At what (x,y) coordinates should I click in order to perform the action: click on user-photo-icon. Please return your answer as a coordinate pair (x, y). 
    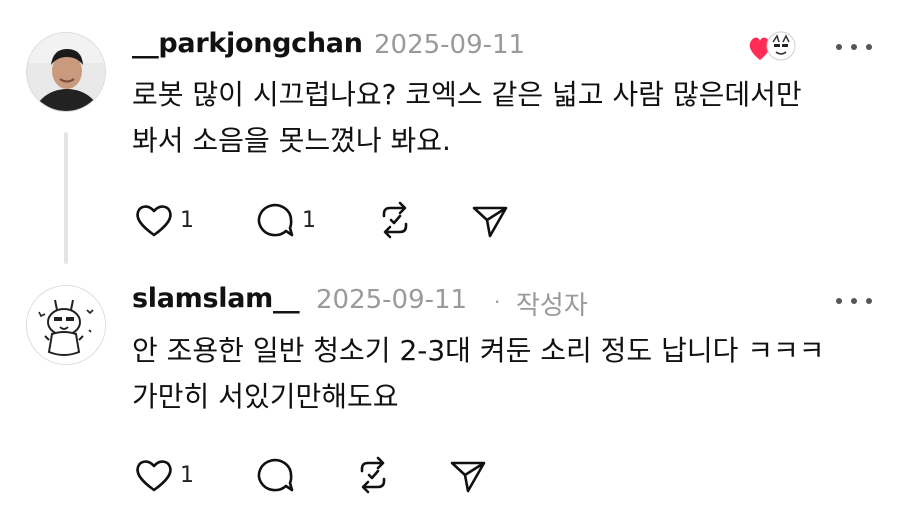
    Looking at the image, I should click on (66, 72).